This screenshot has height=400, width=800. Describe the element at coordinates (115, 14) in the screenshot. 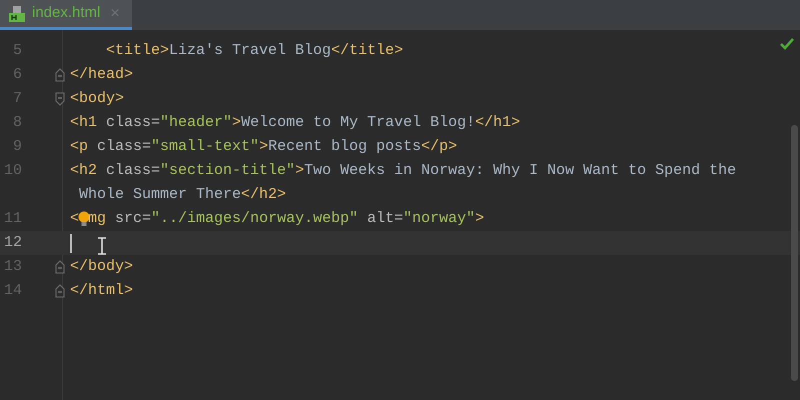

I see `tab-close-button: ×` at that location.